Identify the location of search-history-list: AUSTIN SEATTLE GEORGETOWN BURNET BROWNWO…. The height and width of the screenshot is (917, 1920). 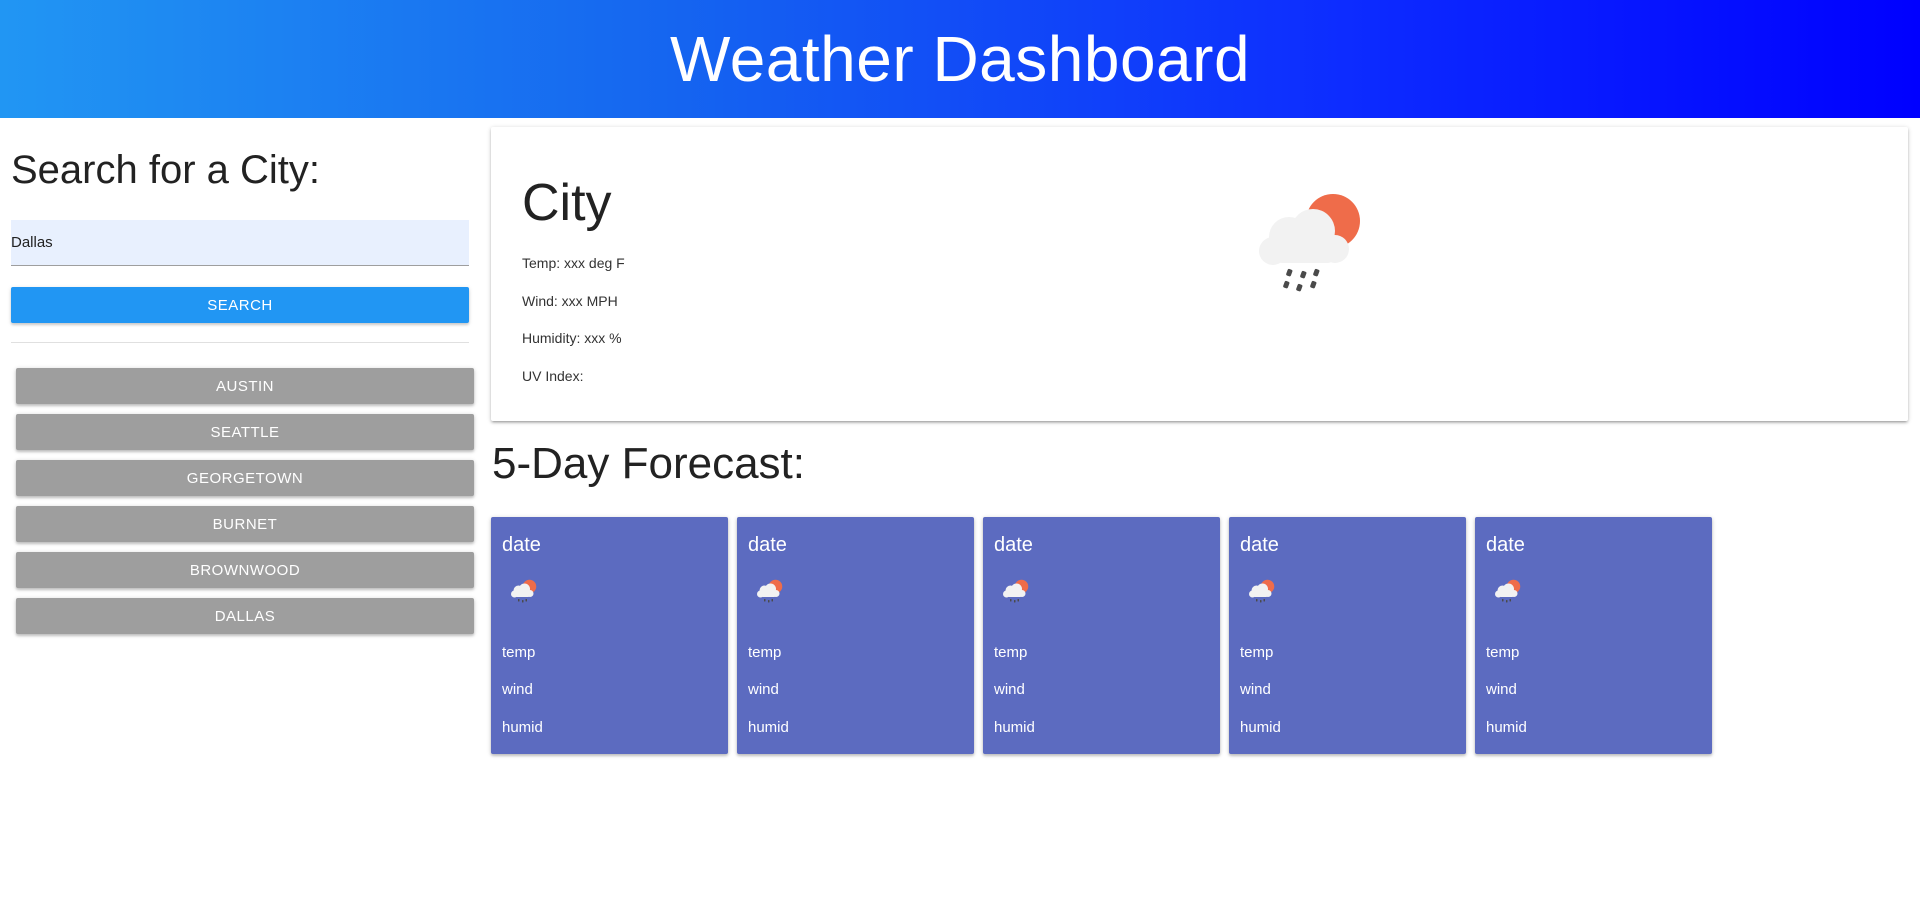
(245, 501).